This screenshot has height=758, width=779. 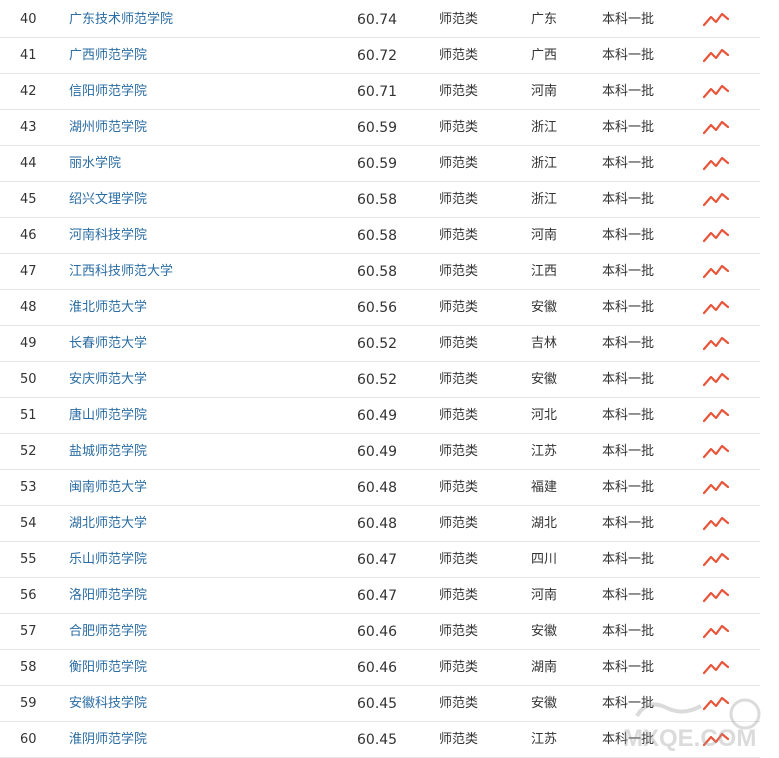 I want to click on table-row: 57 合肥师范学院 60.46 师范类 安徽 本科一批, so click(x=380, y=632).